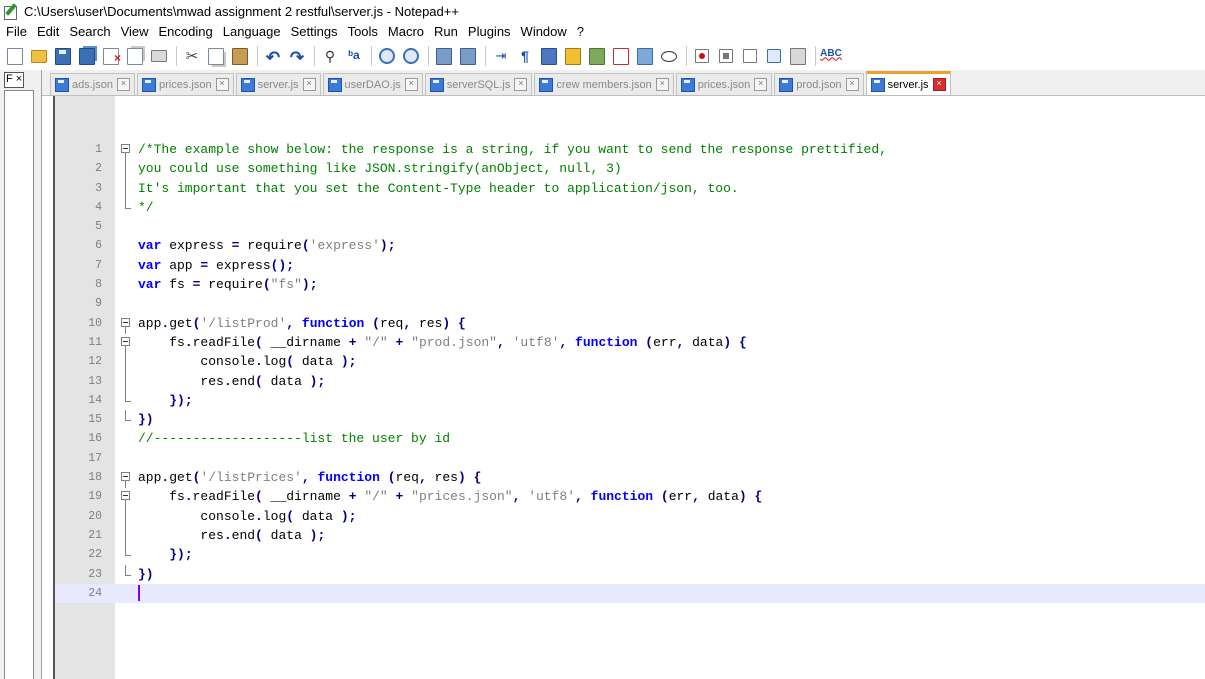  What do you see at coordinates (95, 497) in the screenshot?
I see `line-number: 19` at bounding box center [95, 497].